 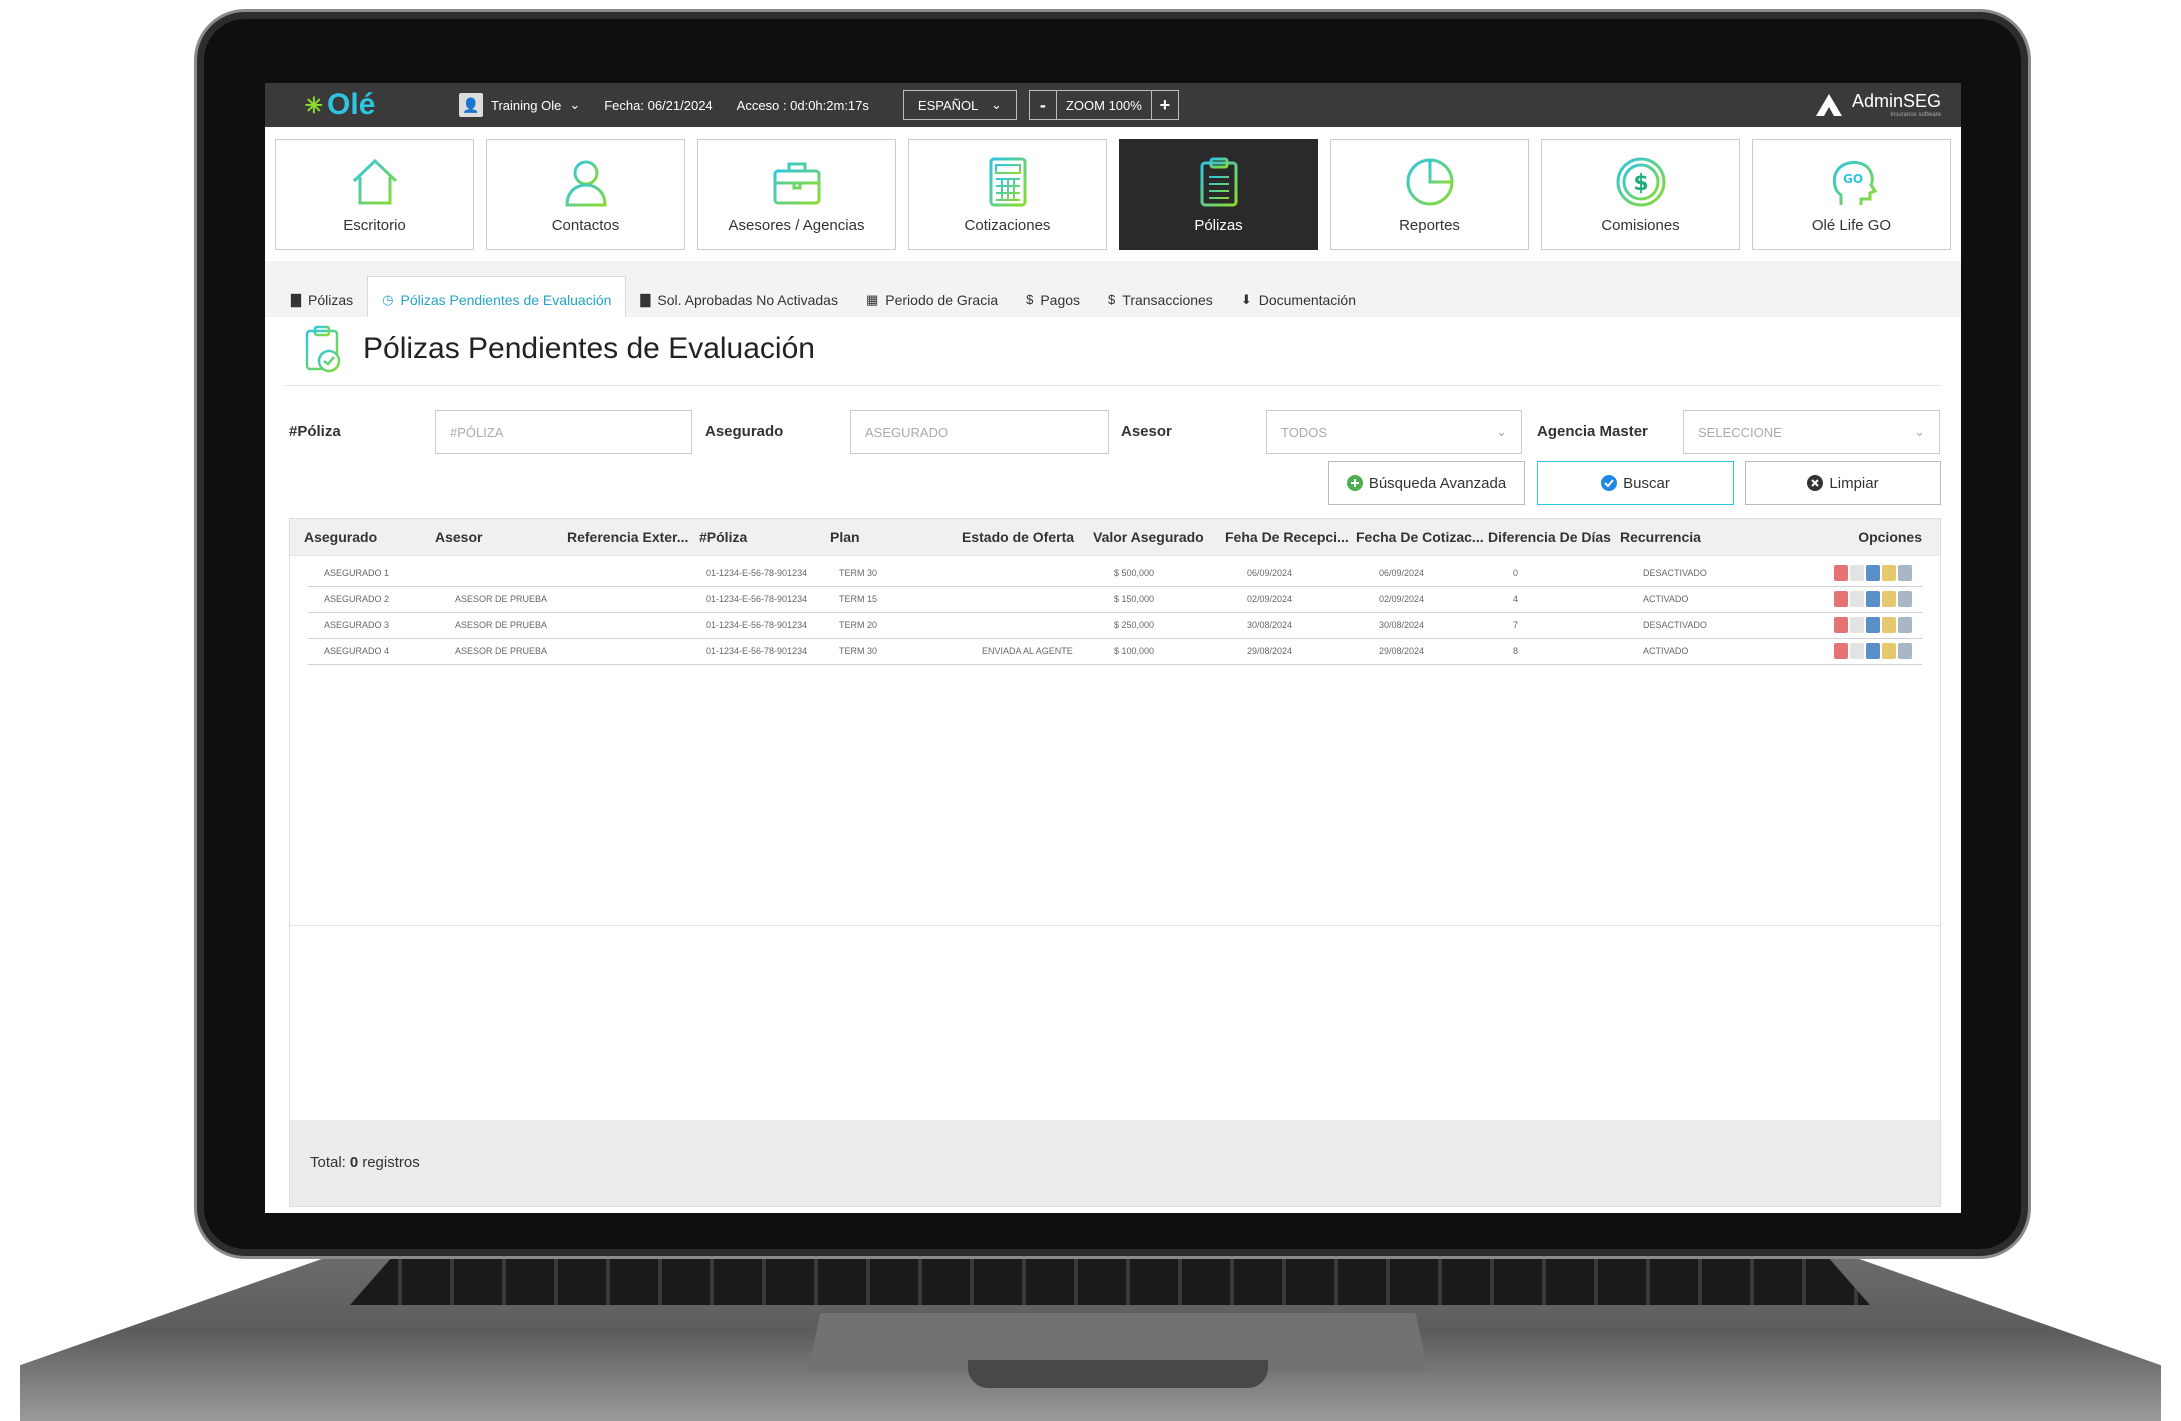 I want to click on brand-subtitle: Insurance software, so click(x=1915, y=115).